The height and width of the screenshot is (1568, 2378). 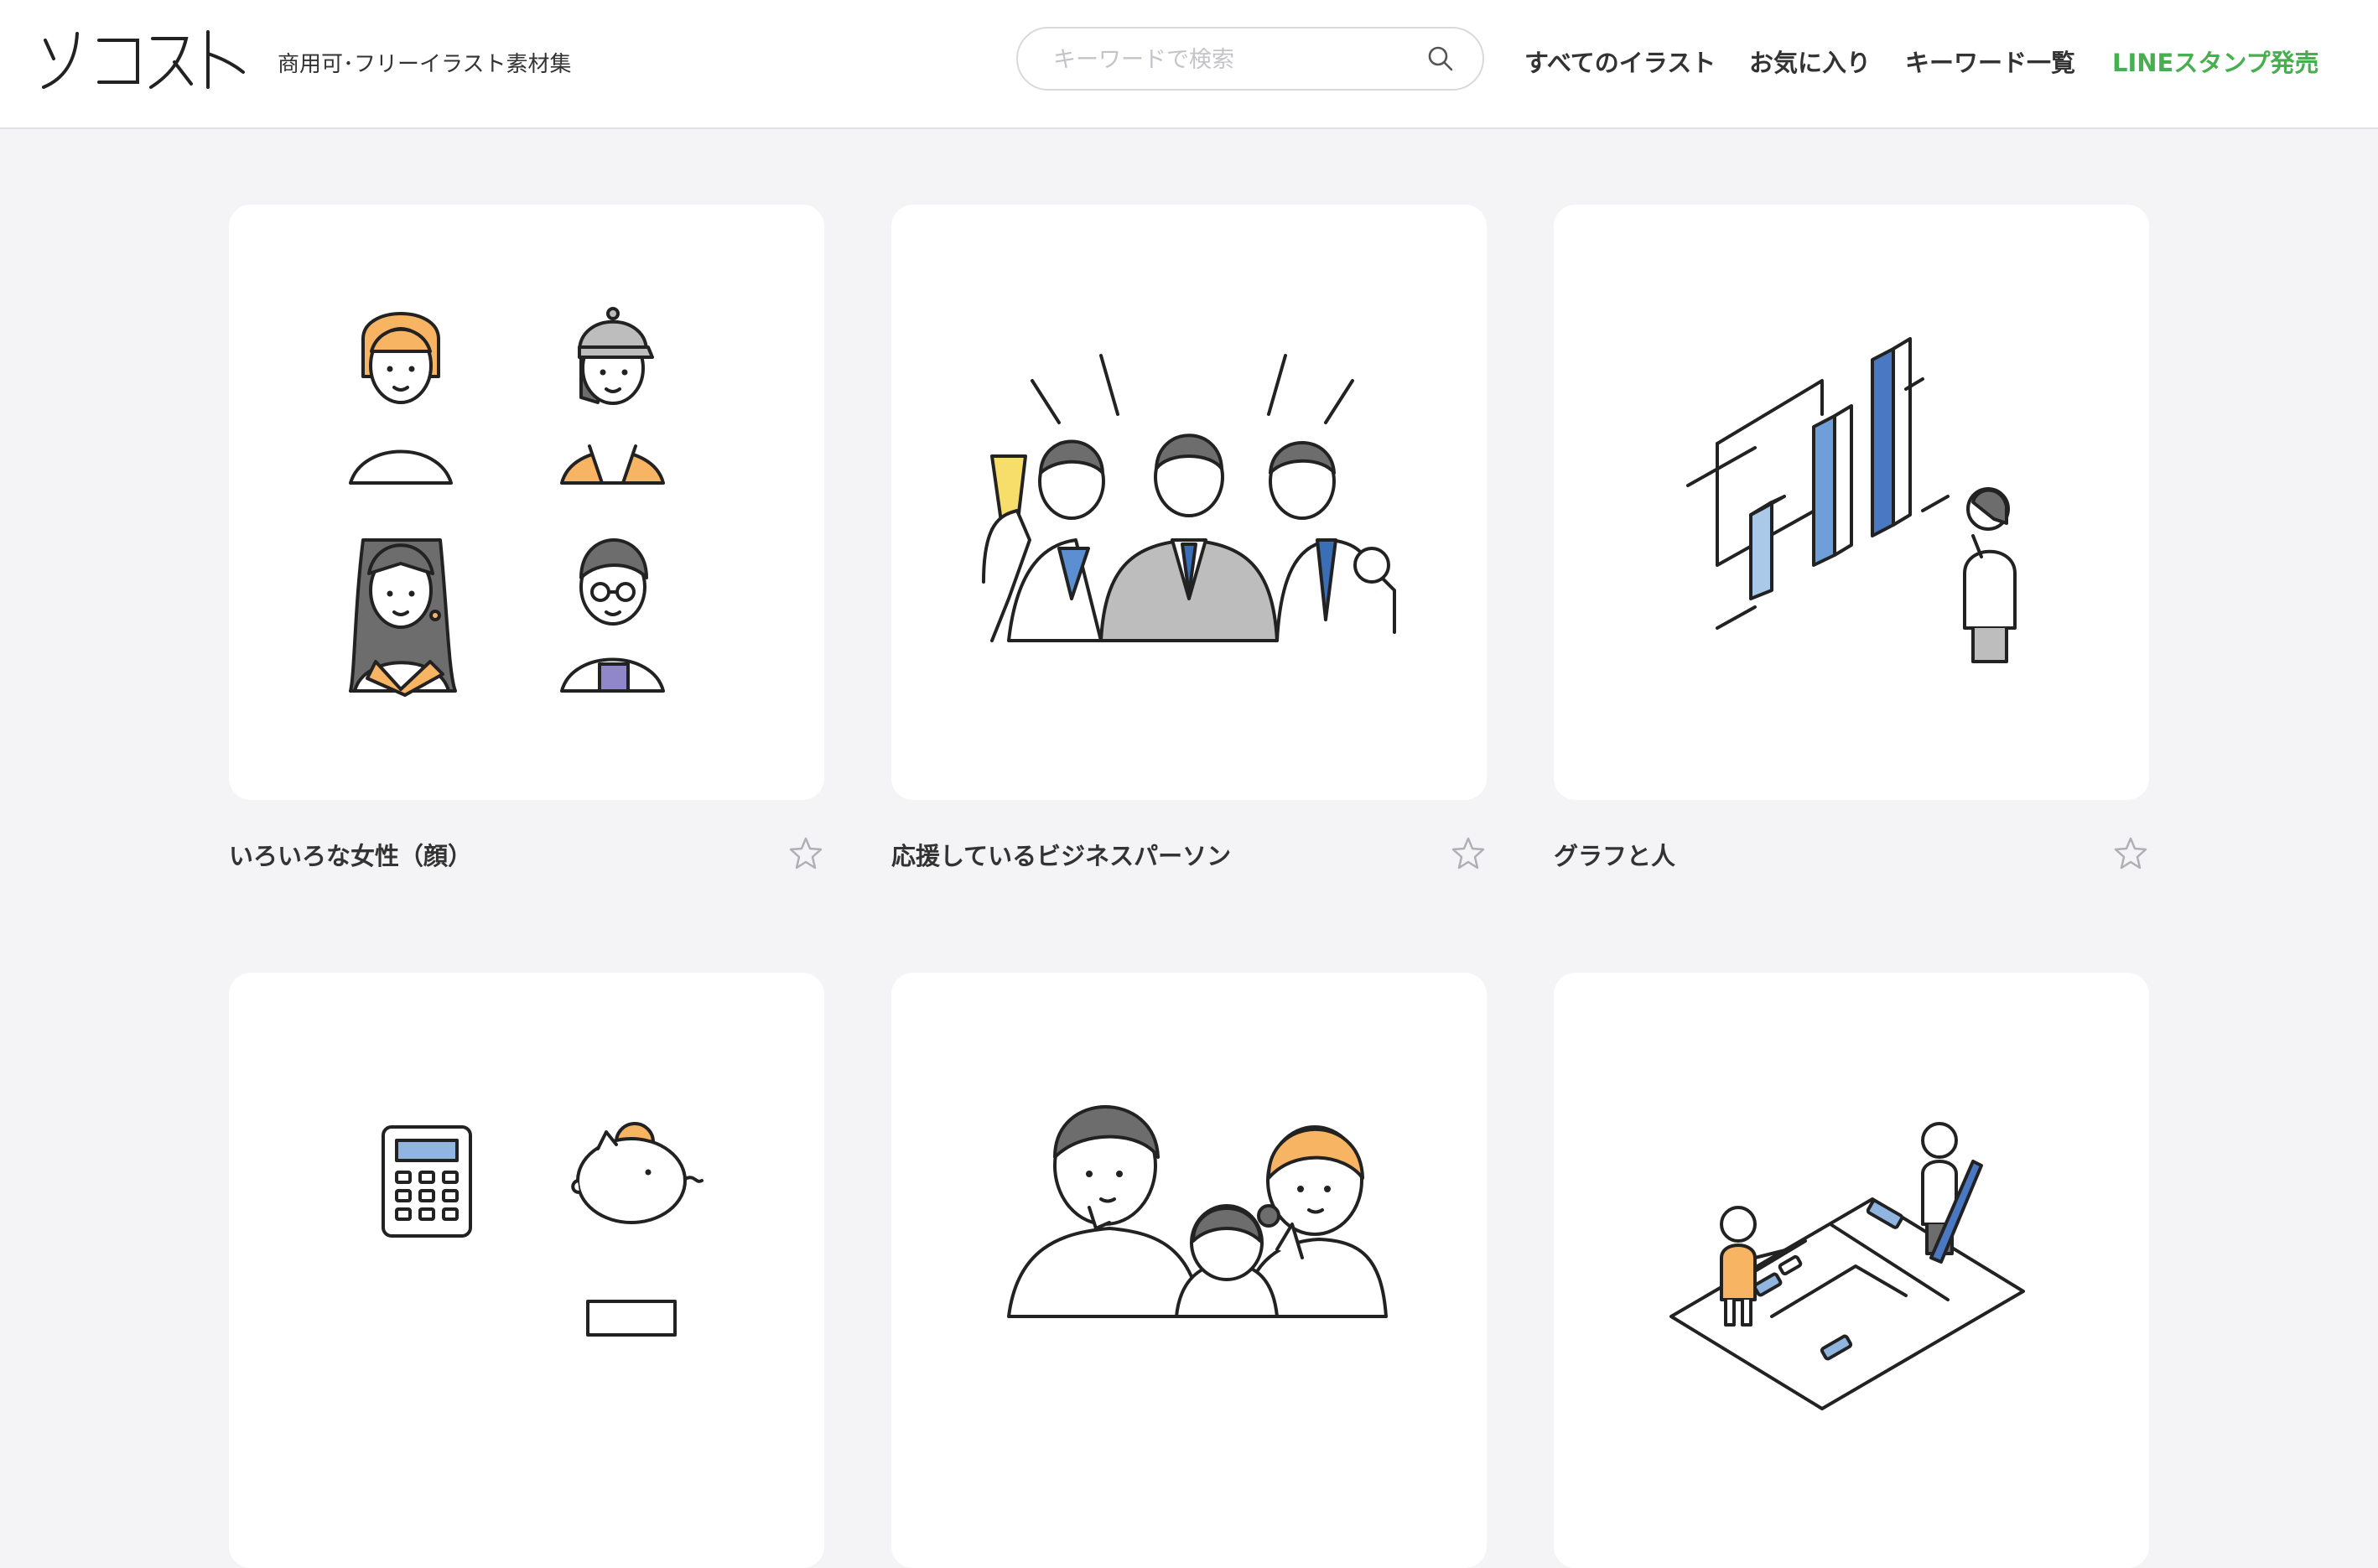 What do you see at coordinates (507, 502) in the screenshot?
I see `women-faces-illustration` at bounding box center [507, 502].